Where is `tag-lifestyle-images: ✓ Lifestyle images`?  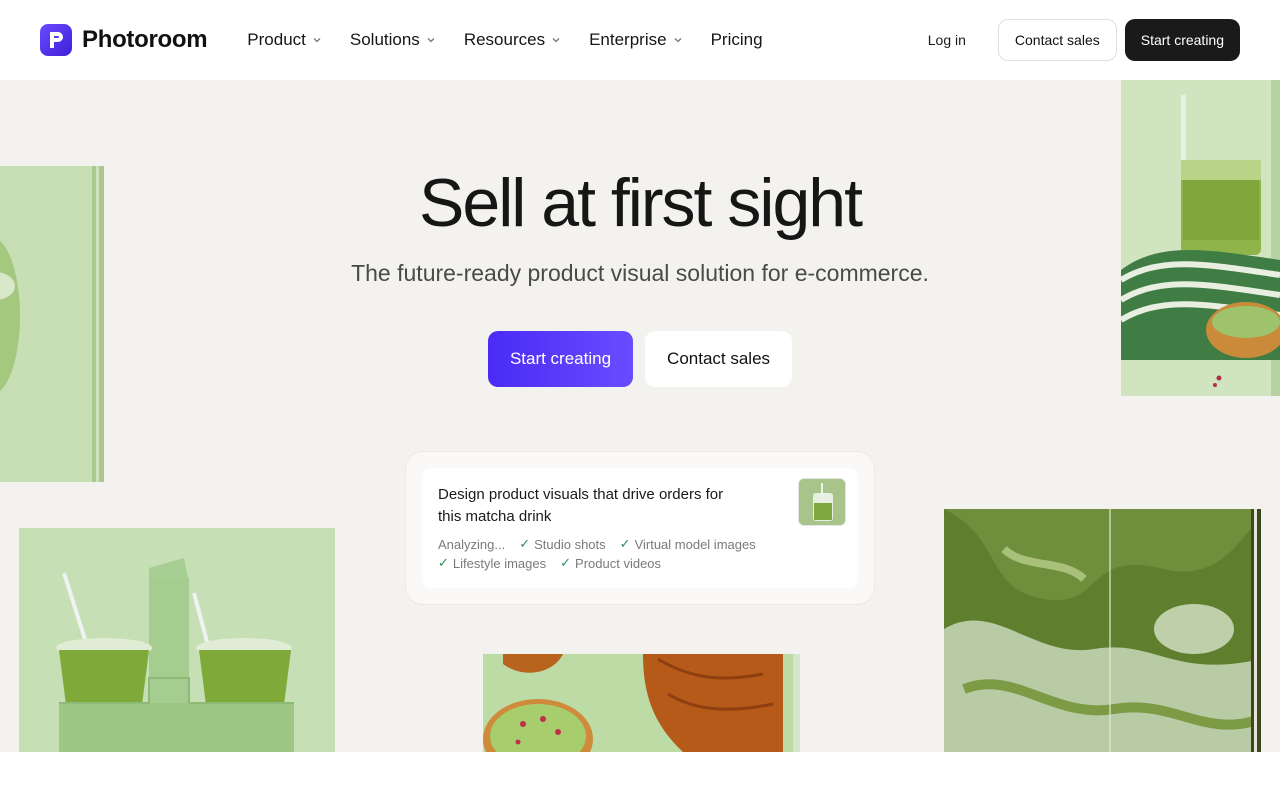
tag-lifestyle-images: ✓ Lifestyle images is located at coordinates (492, 563).